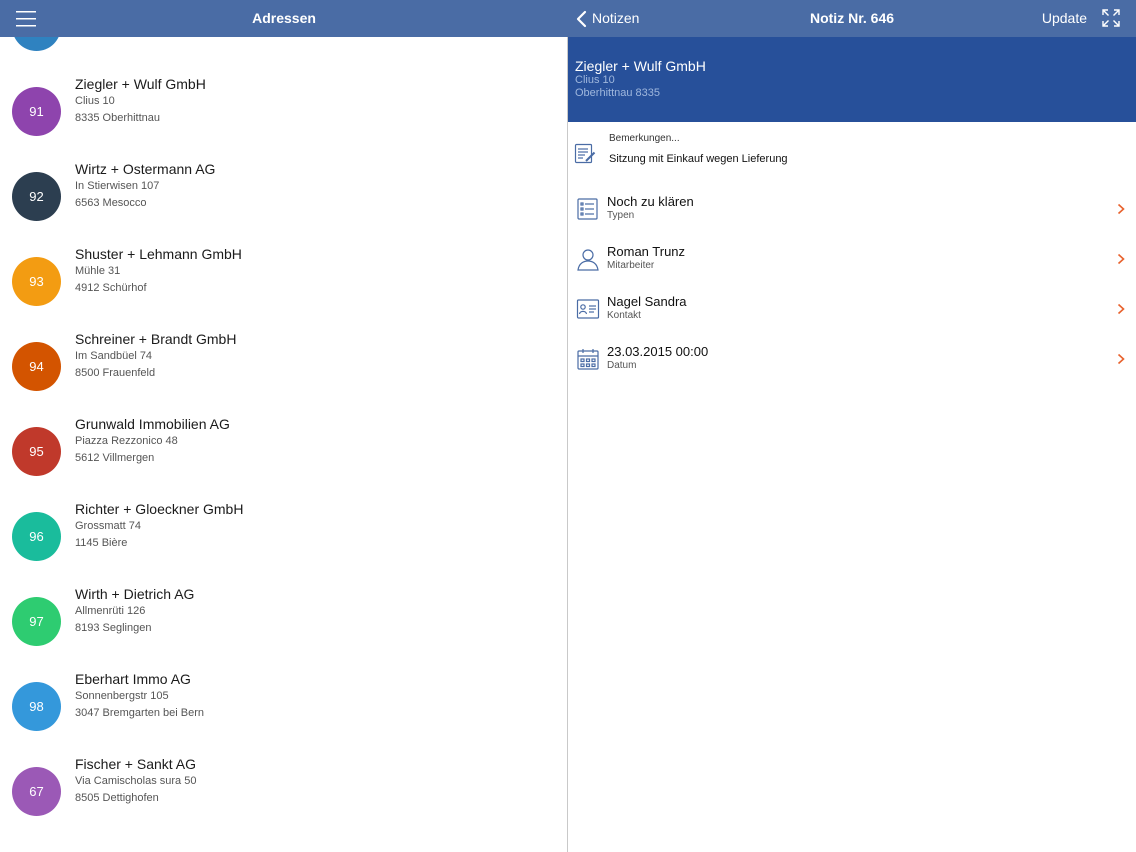  Describe the element at coordinates (101, 543) in the screenshot. I see `address-city: 1145 Bière` at that location.